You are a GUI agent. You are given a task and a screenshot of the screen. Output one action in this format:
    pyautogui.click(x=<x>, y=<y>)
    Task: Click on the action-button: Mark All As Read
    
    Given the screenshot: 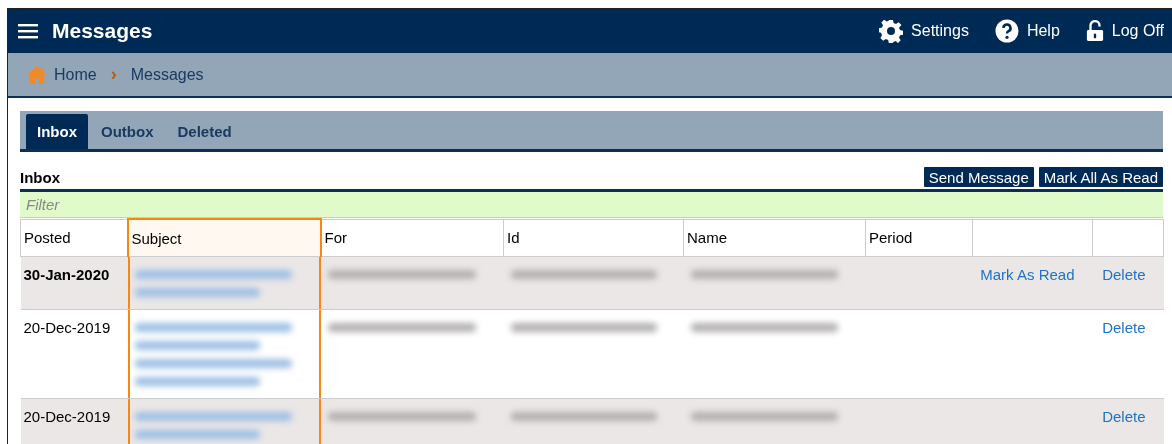 What is the action you would take?
    pyautogui.click(x=1100, y=177)
    